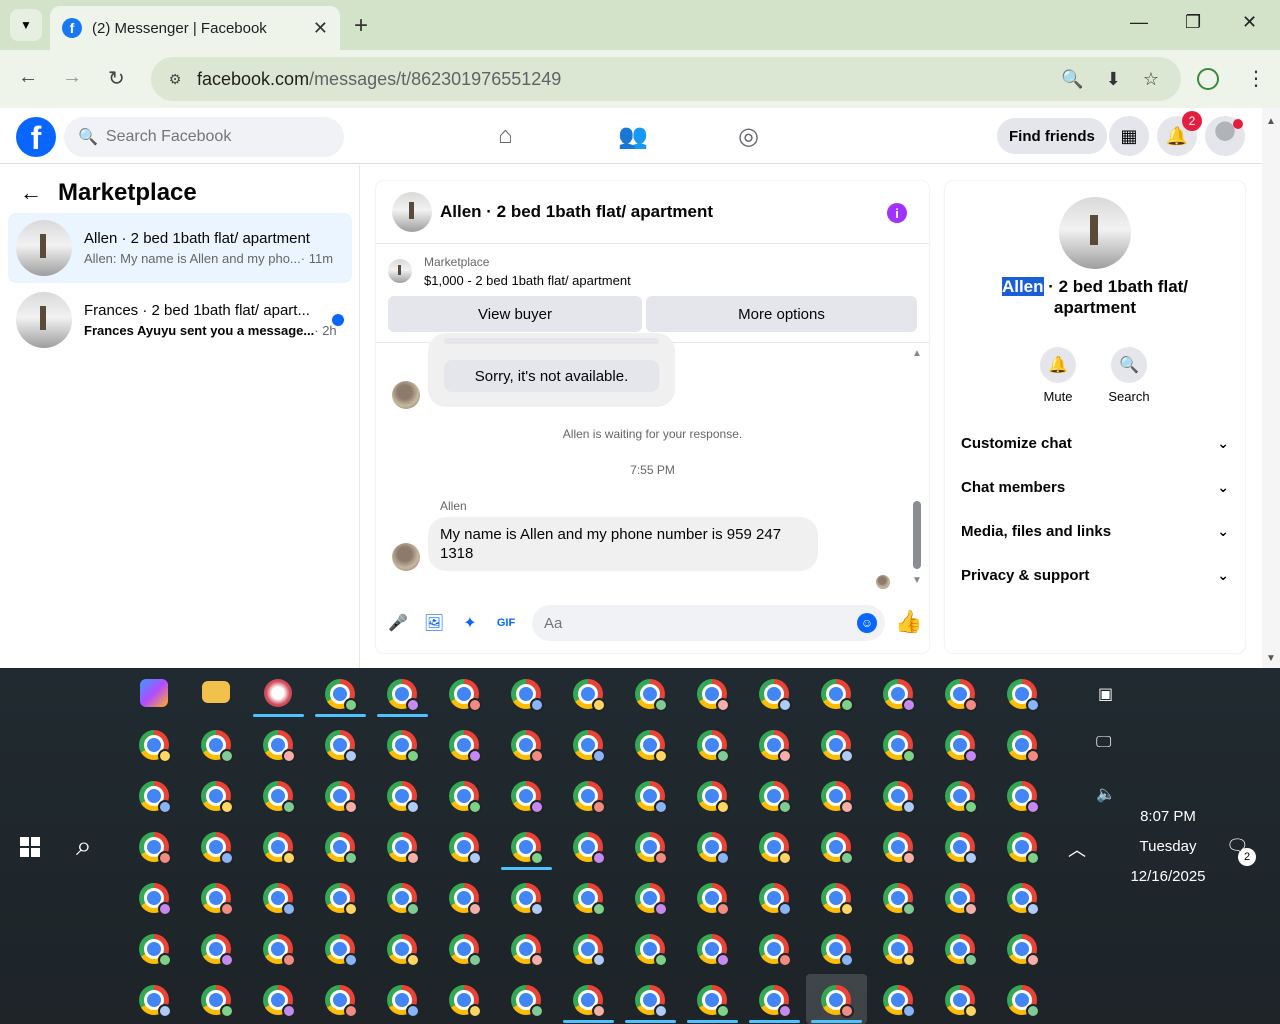 Image resolution: width=1280 pixels, height=1024 pixels. Describe the element at coordinates (1129, 375) in the screenshot. I see `search-action: 🔍 Search` at that location.